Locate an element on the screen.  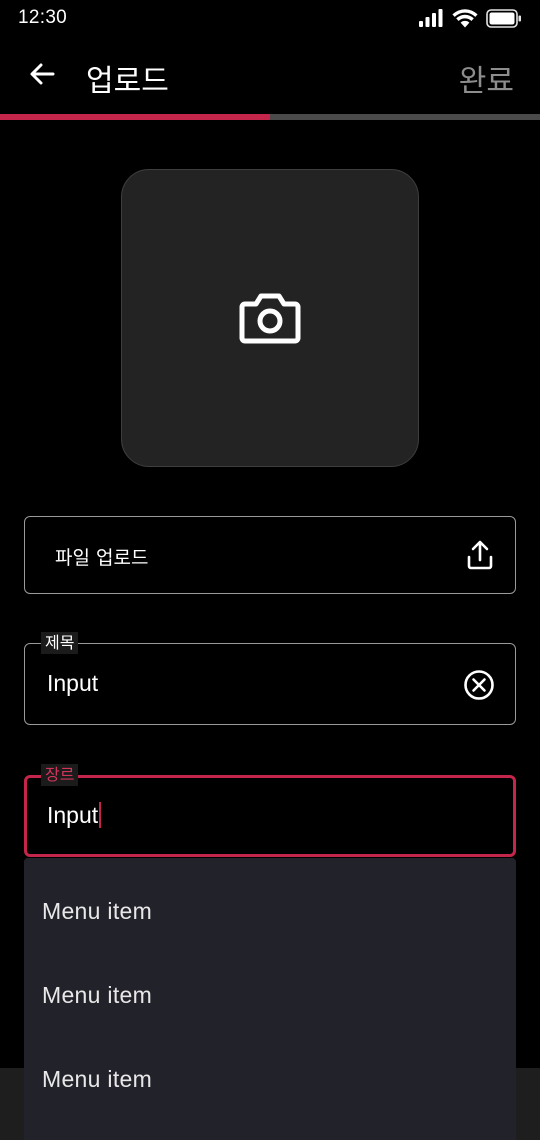
back-button is located at coordinates (42, 74).